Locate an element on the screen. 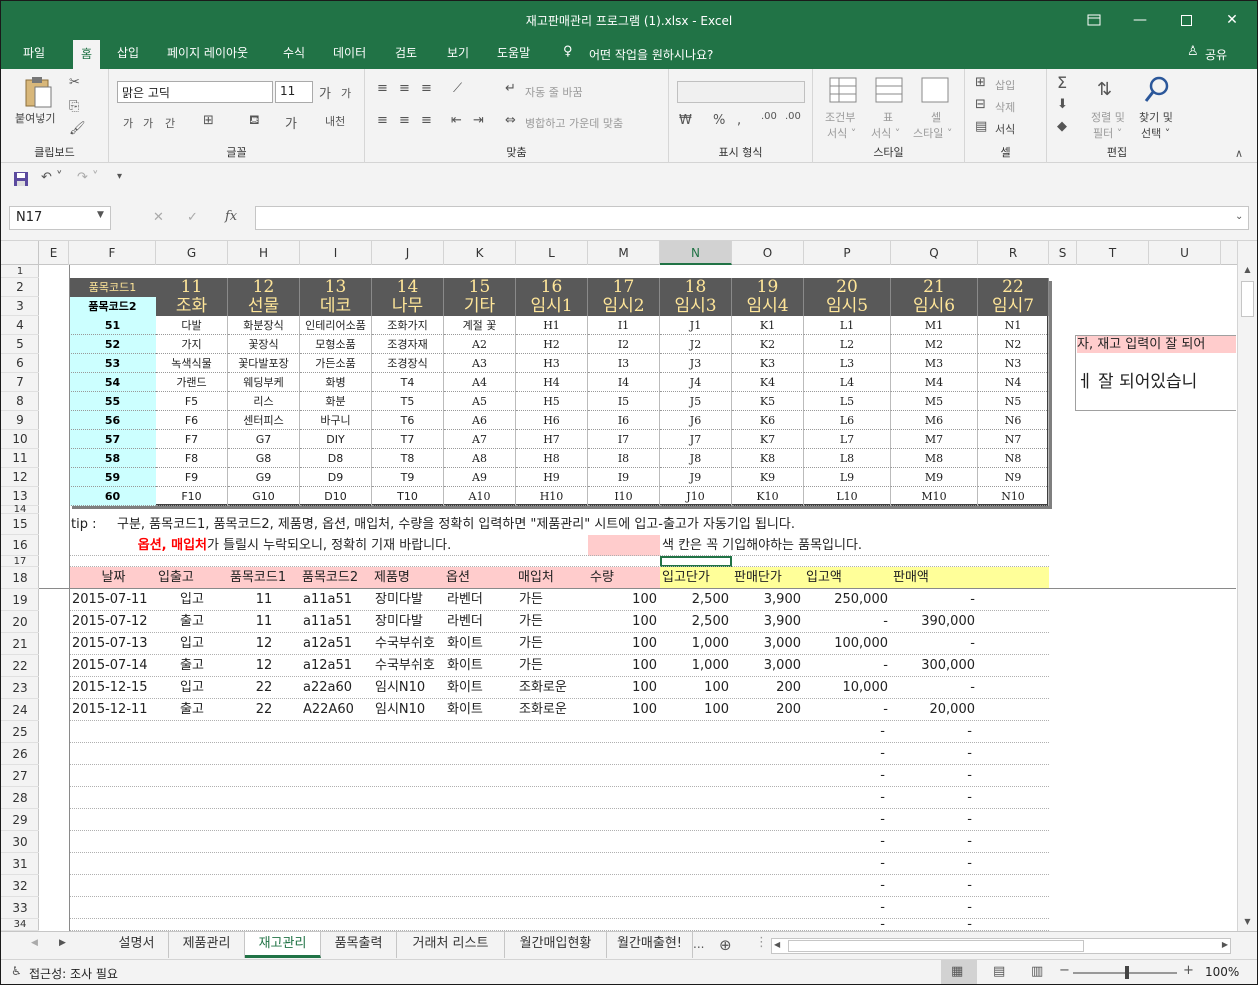 Image resolution: width=1258 pixels, height=985 pixels. wrap-text-label: 자동 줄 바꿈 is located at coordinates (554, 92).